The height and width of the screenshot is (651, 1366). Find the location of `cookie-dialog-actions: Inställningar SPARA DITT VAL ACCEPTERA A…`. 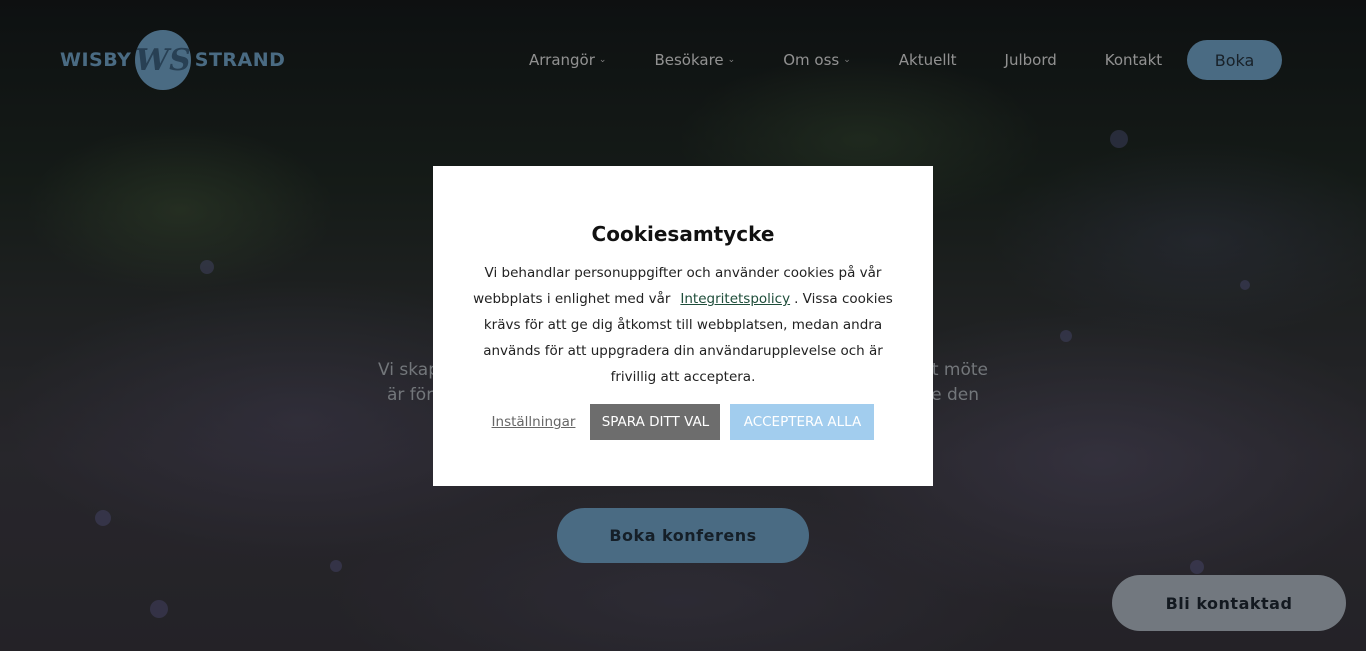

cookie-dialog-actions: Inställningar SPARA DITT VAL ACCEPTERA A… is located at coordinates (683, 422).